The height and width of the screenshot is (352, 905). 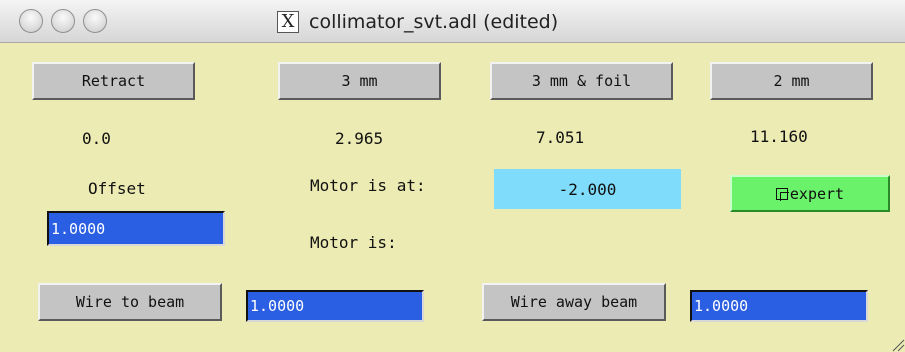 I want to click on window-title-text: collimator_svt.adl (edited), so click(x=434, y=22).